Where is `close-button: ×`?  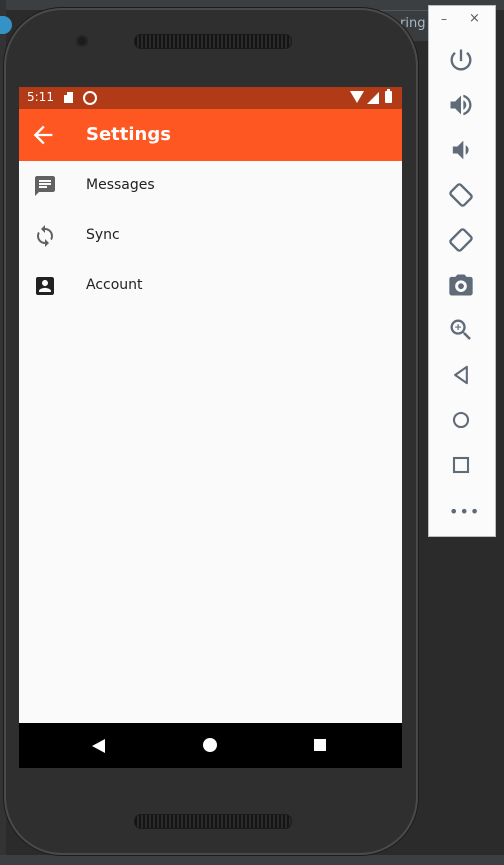 close-button: × is located at coordinates (474, 18).